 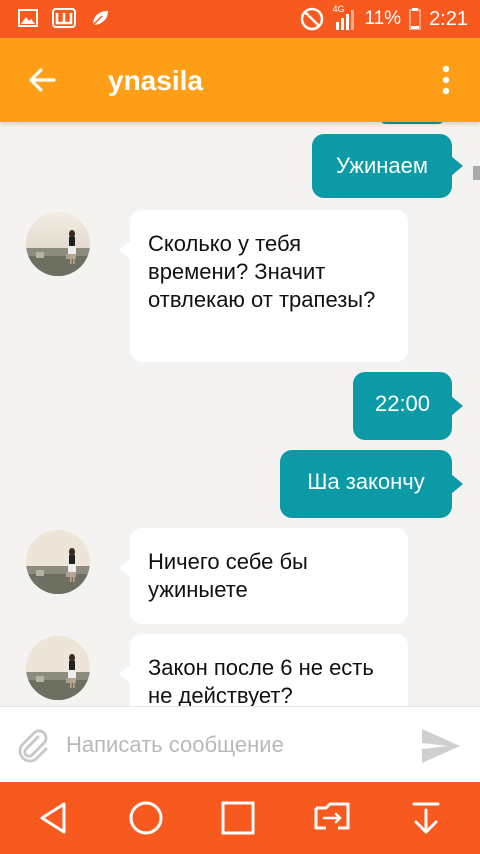 I want to click on back-triangle-icon, so click(x=53, y=818).